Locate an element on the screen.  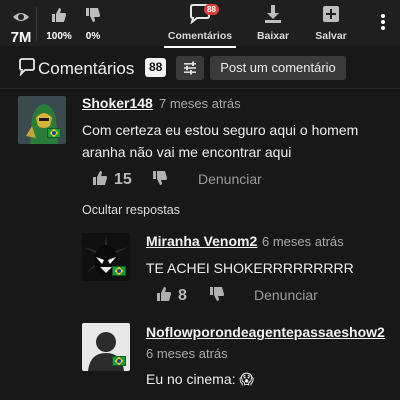
header-divider is located at coordinates (200, 88).